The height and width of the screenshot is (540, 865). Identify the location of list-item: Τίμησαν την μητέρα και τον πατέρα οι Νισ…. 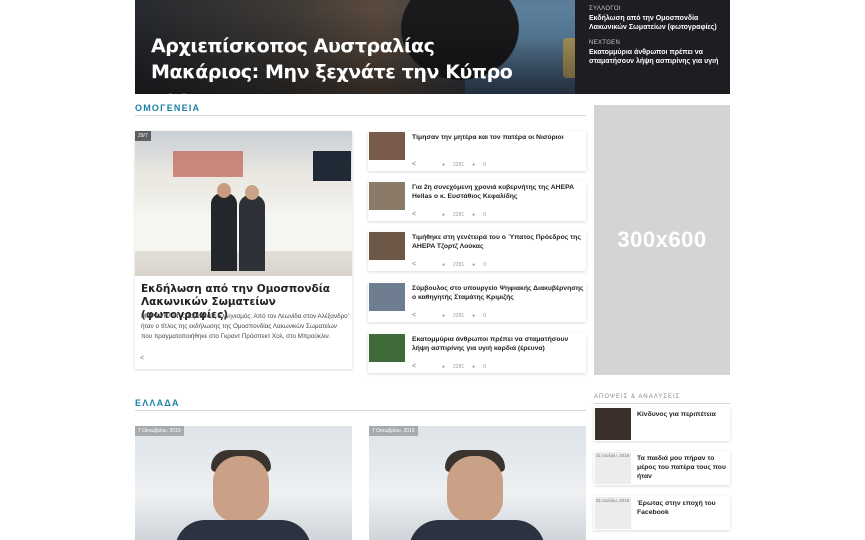
(477, 151).